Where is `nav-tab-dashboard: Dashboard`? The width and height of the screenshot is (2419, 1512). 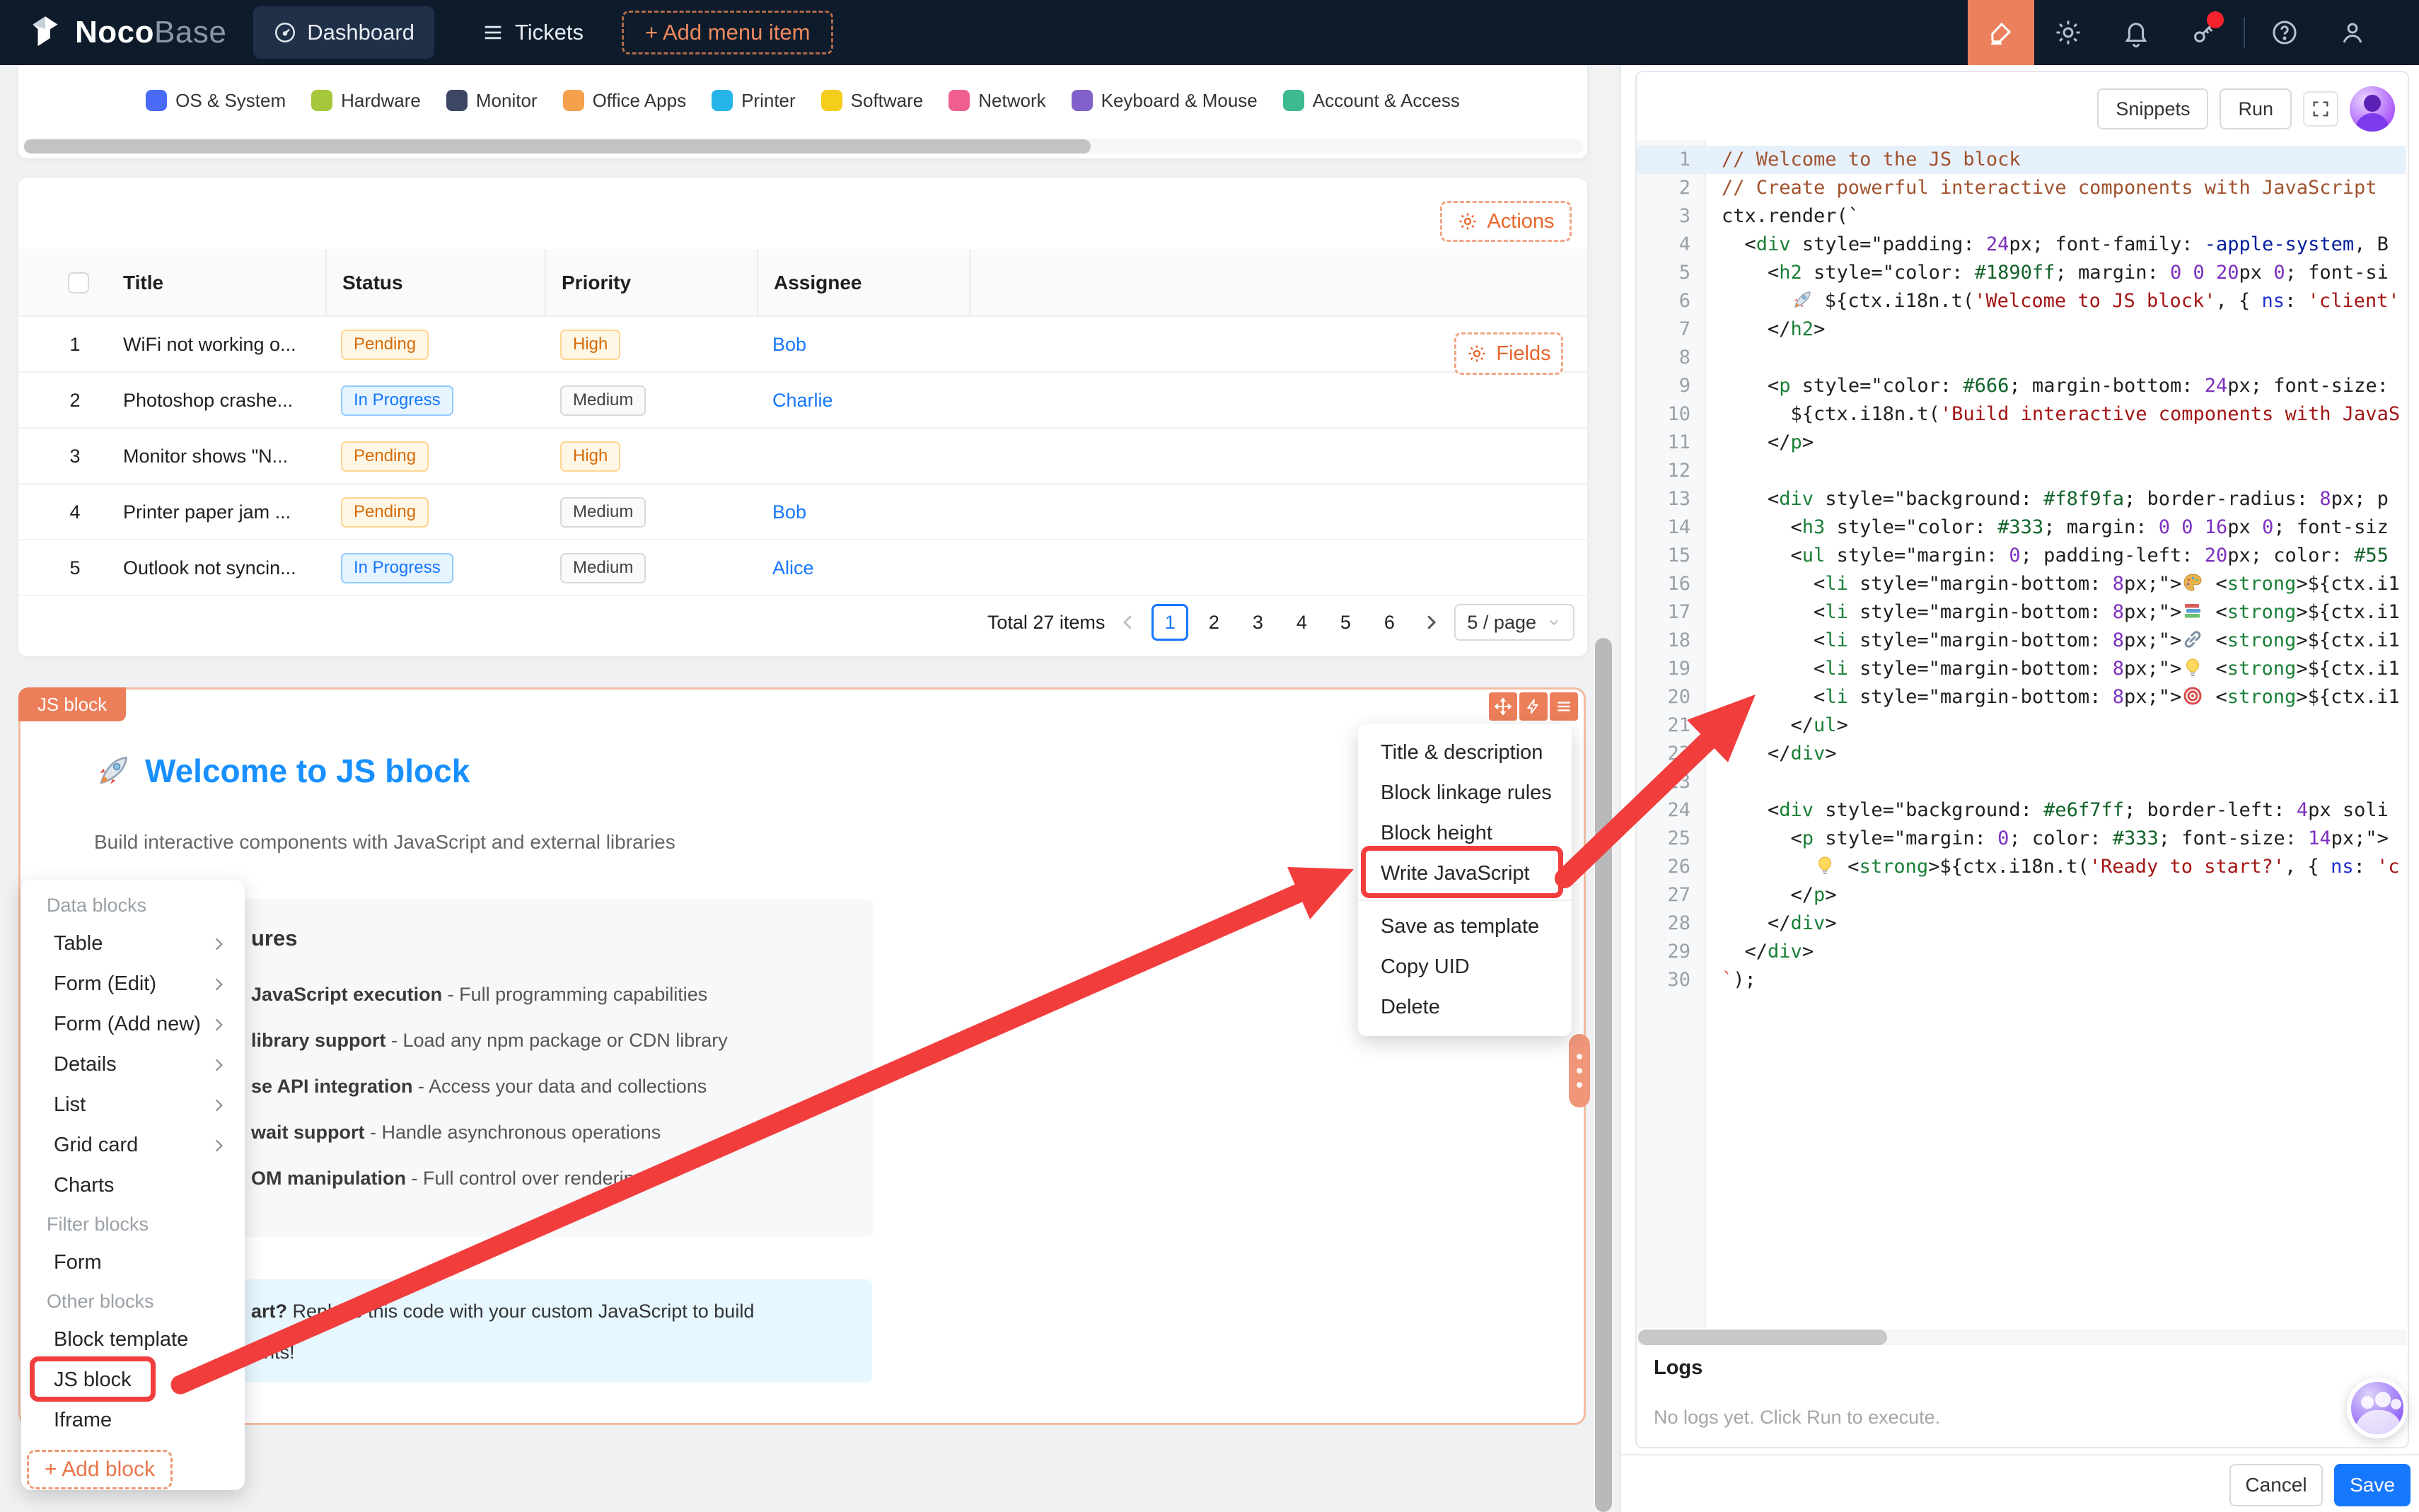 nav-tab-dashboard: Dashboard is located at coordinates (344, 32).